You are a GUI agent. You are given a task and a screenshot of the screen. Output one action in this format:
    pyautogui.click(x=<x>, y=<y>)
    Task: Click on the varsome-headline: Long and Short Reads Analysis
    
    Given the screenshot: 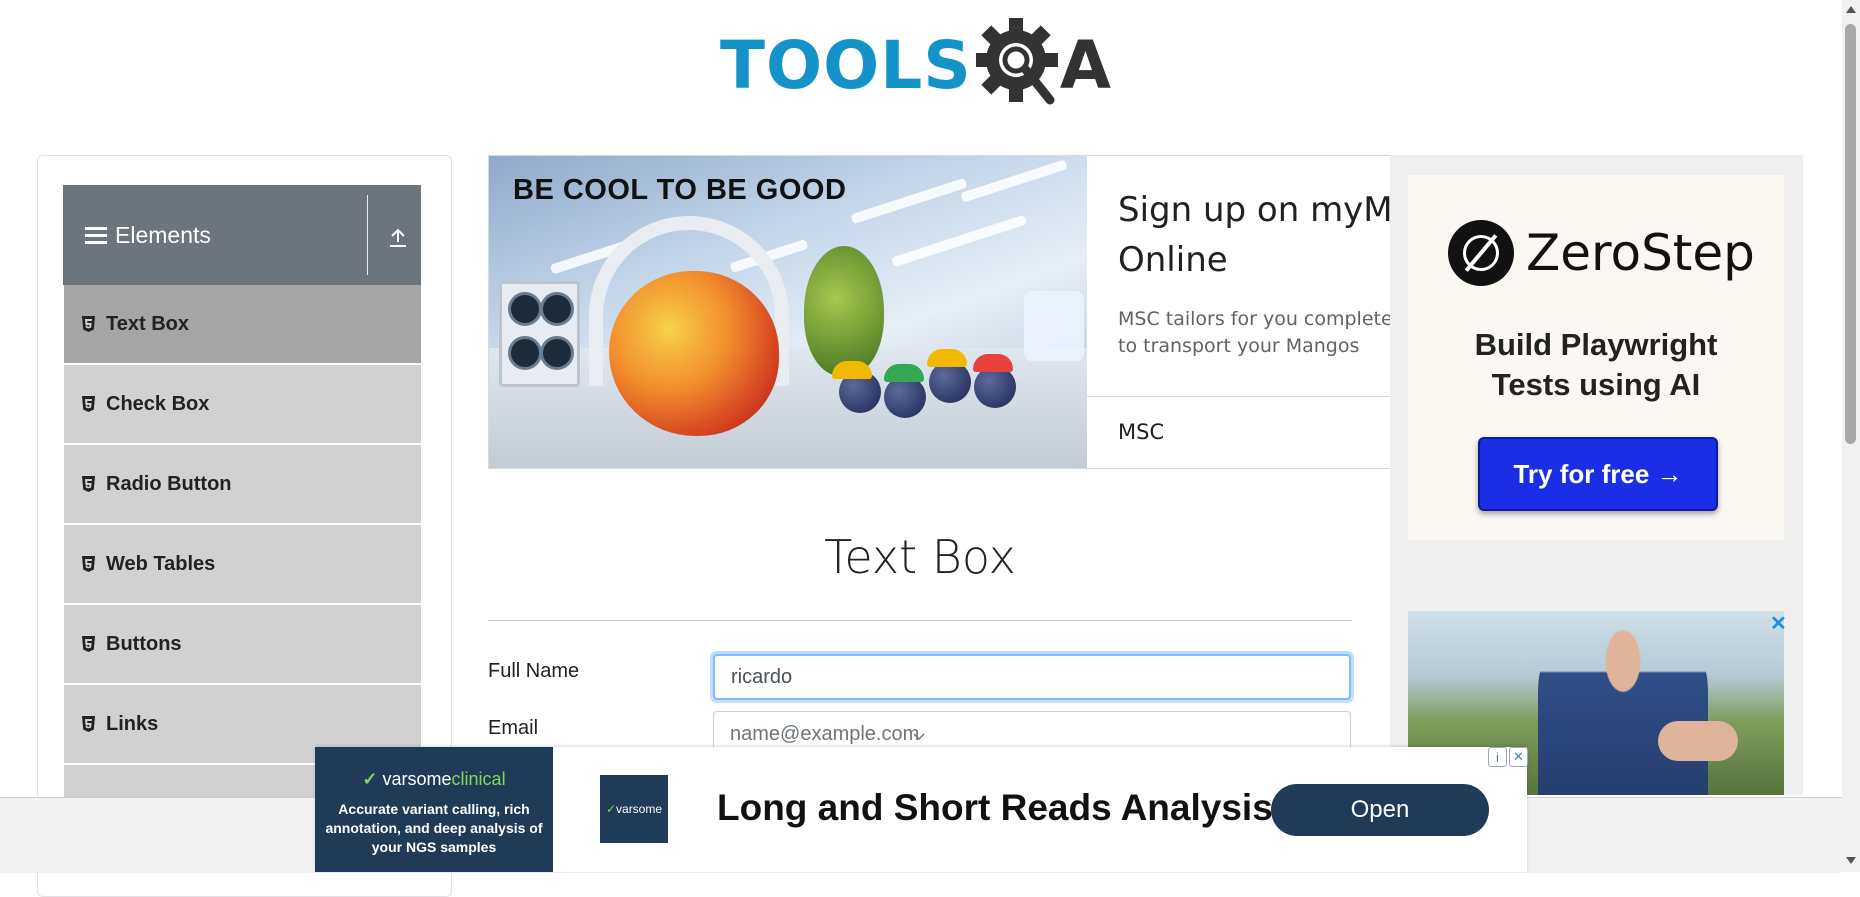 What is the action you would take?
    pyautogui.click(x=995, y=807)
    